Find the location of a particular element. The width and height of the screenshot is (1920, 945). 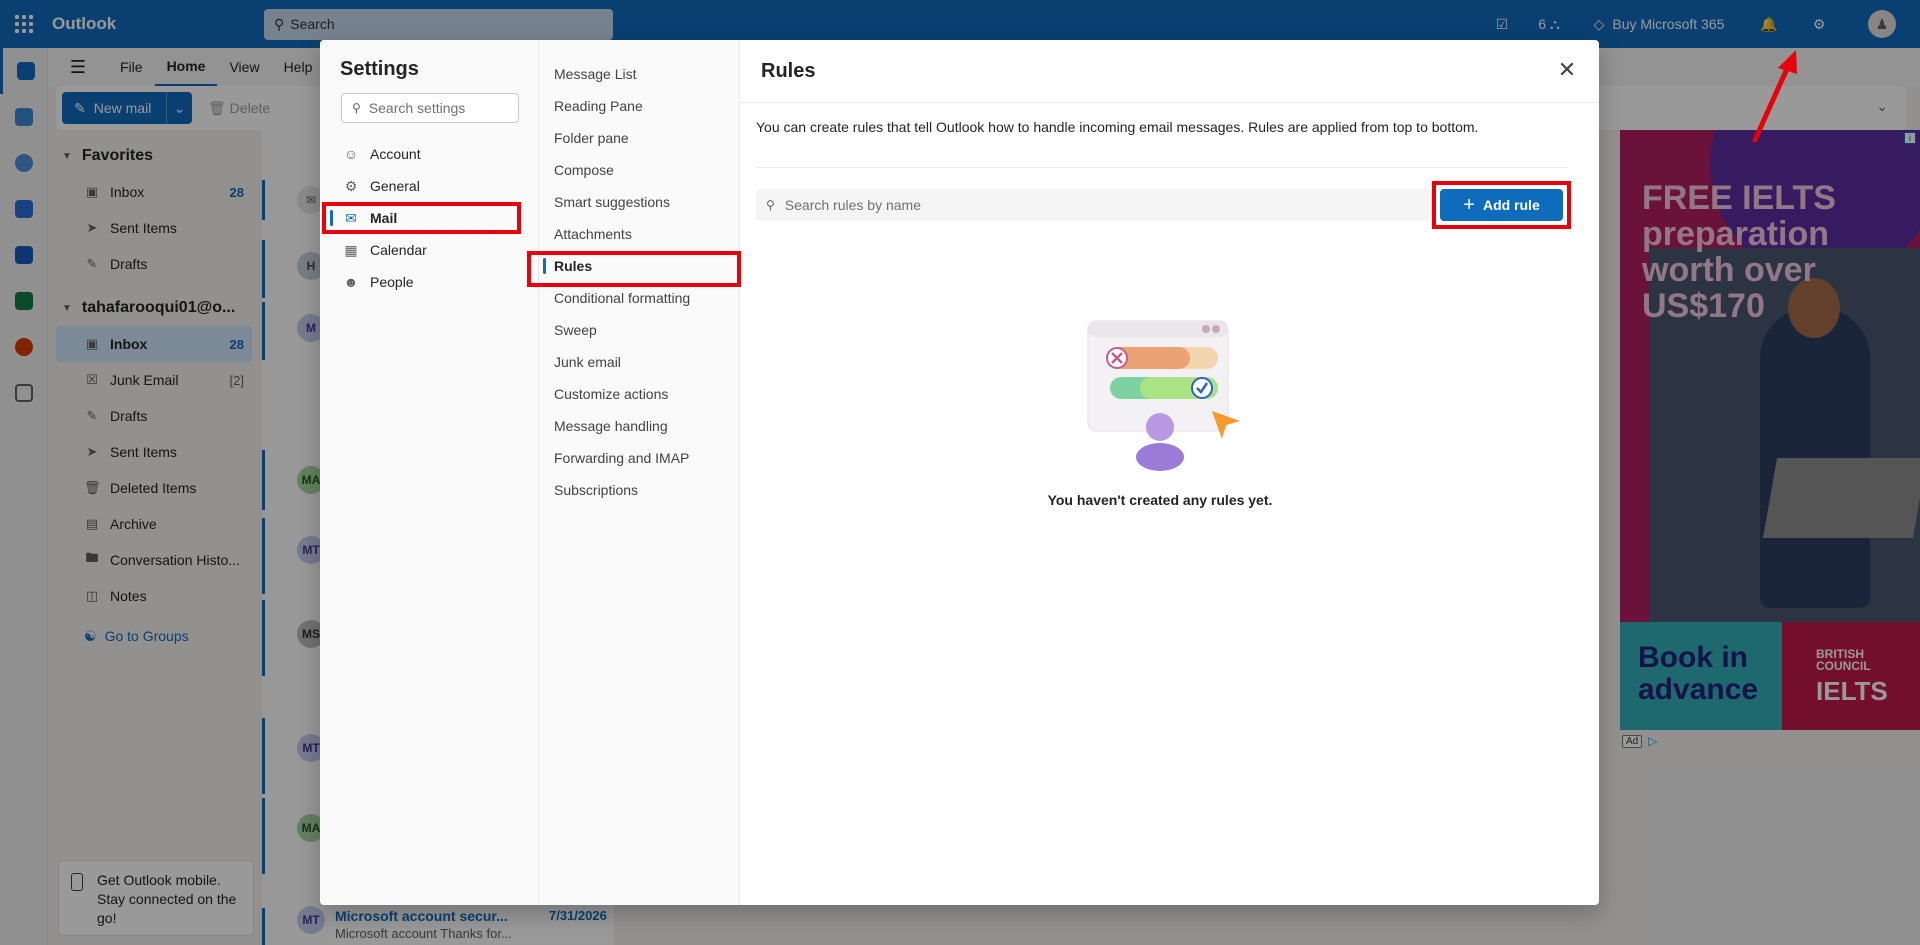

category-label: Calendar is located at coordinates (398, 250).